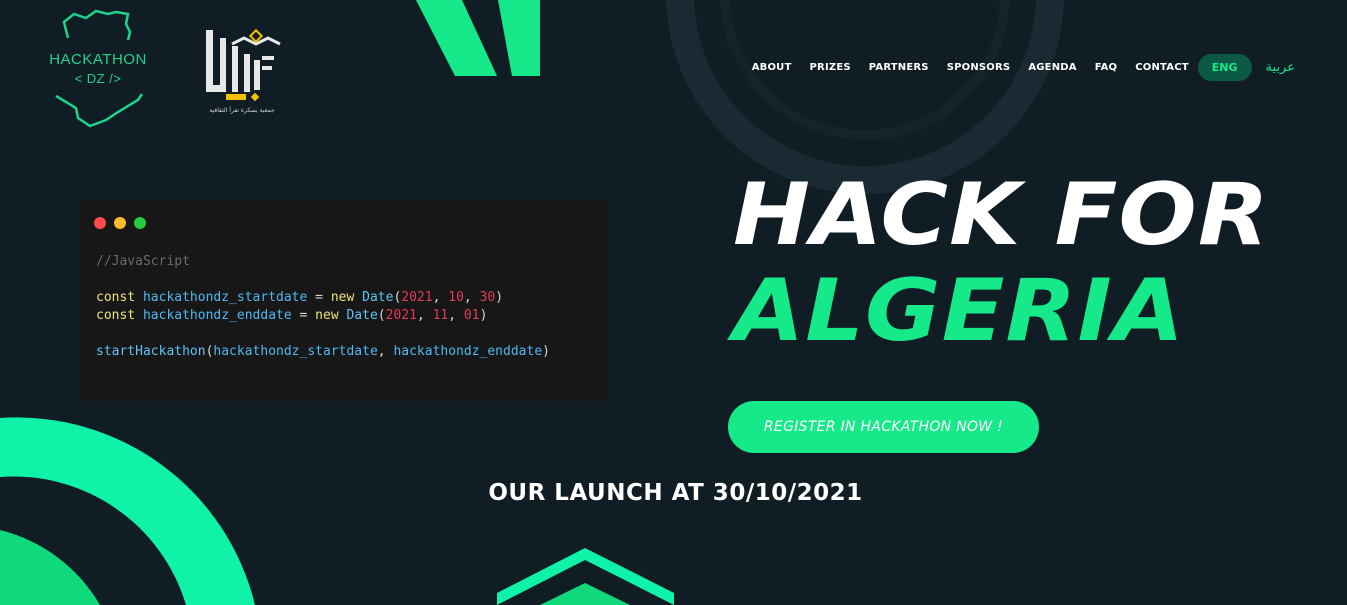 The image size is (1347, 605). Describe the element at coordinates (865, 97) in the screenshot. I see `bg-ring-decoration` at that location.